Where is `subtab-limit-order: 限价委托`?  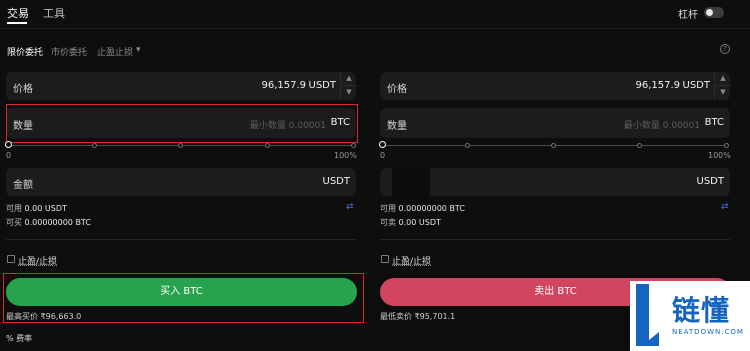
subtab-limit-order: 限价委托 is located at coordinates (25, 51).